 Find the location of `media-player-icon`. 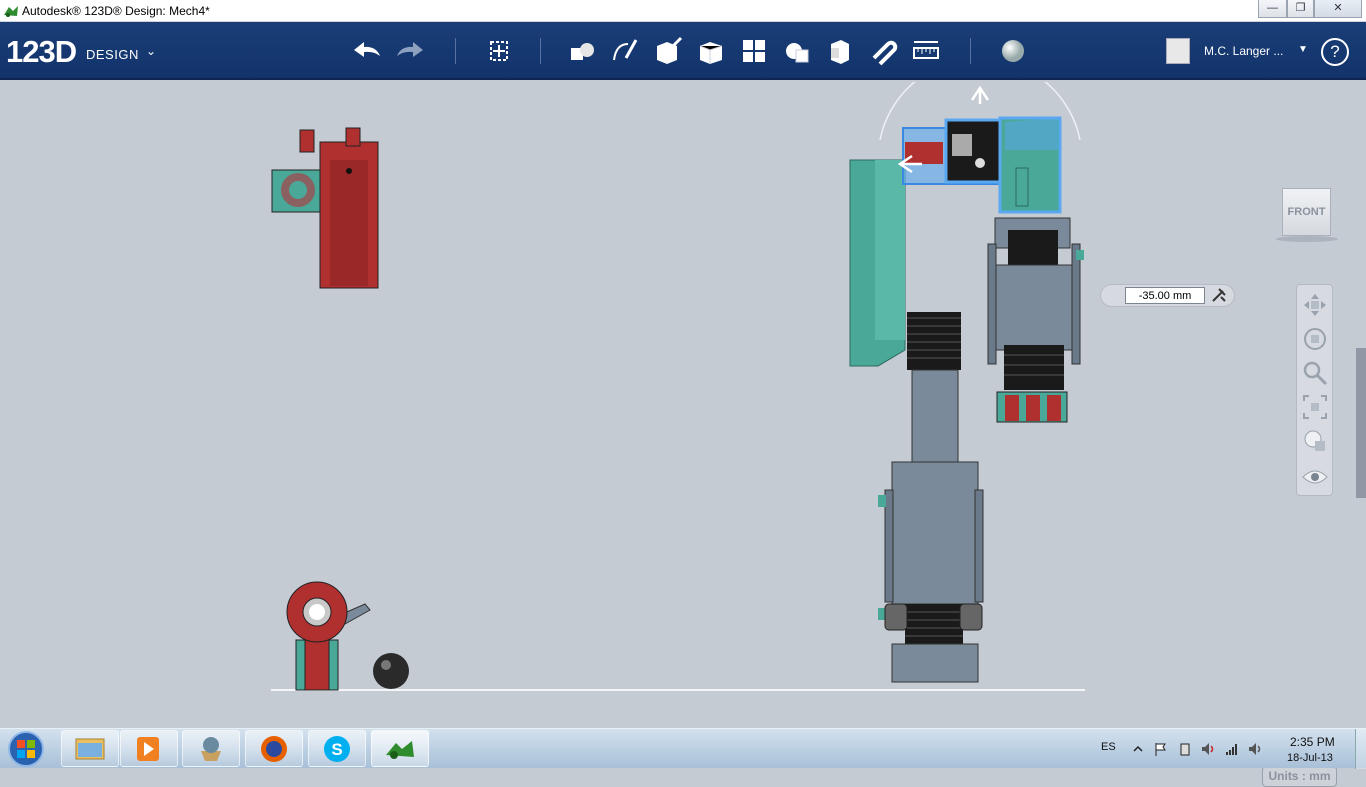

media-player-icon is located at coordinates (148, 749).